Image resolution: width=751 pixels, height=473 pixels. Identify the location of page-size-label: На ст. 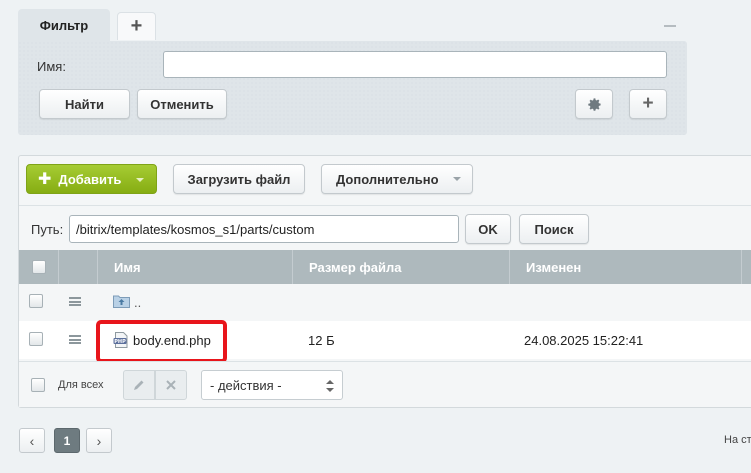
(737, 440).